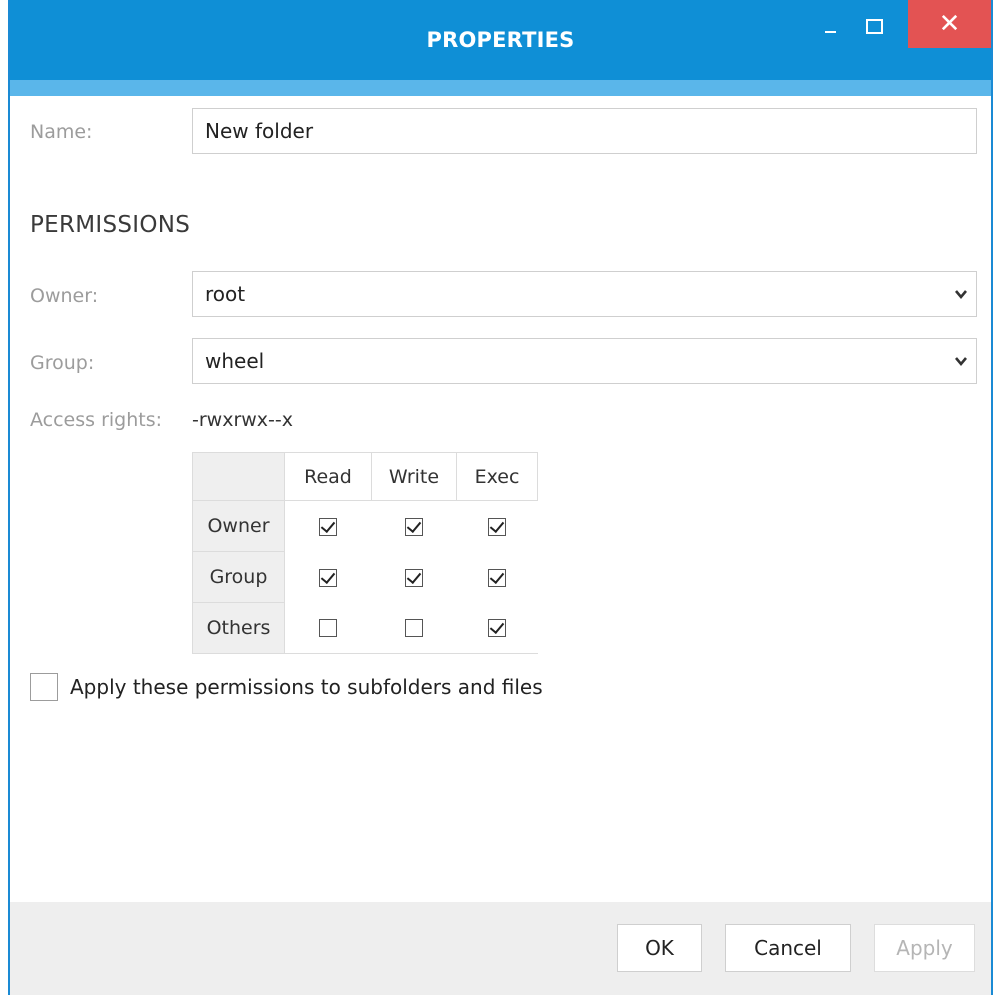 The width and height of the screenshot is (995, 997). I want to click on maximize-button, so click(874, 26).